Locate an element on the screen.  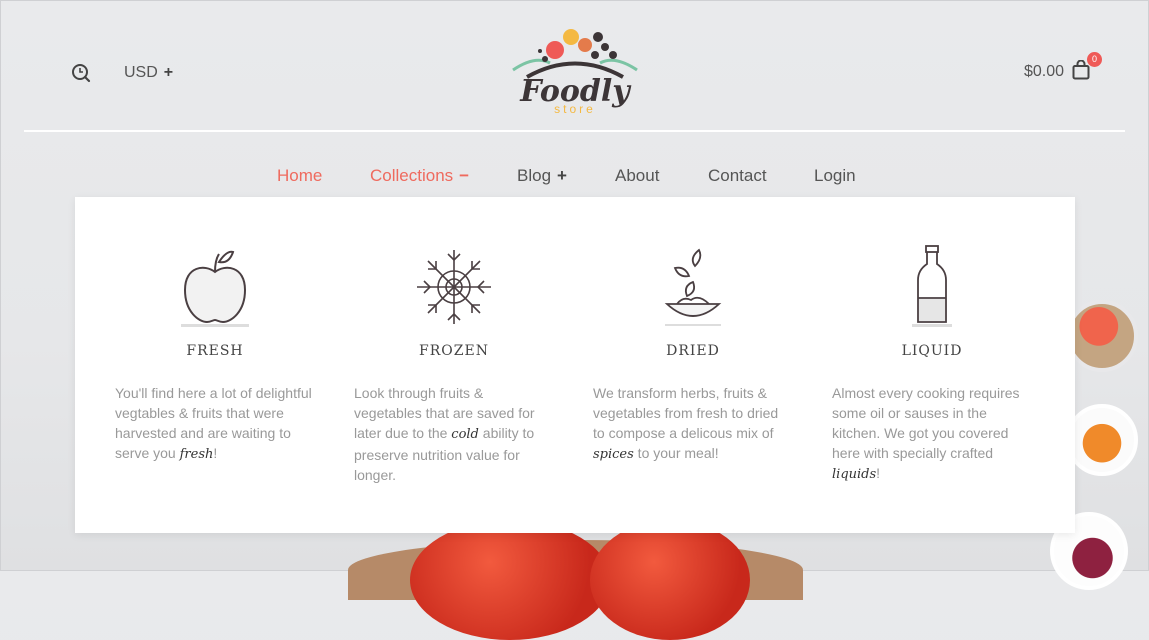
nav-item-contact: Contact is located at coordinates (737, 176).